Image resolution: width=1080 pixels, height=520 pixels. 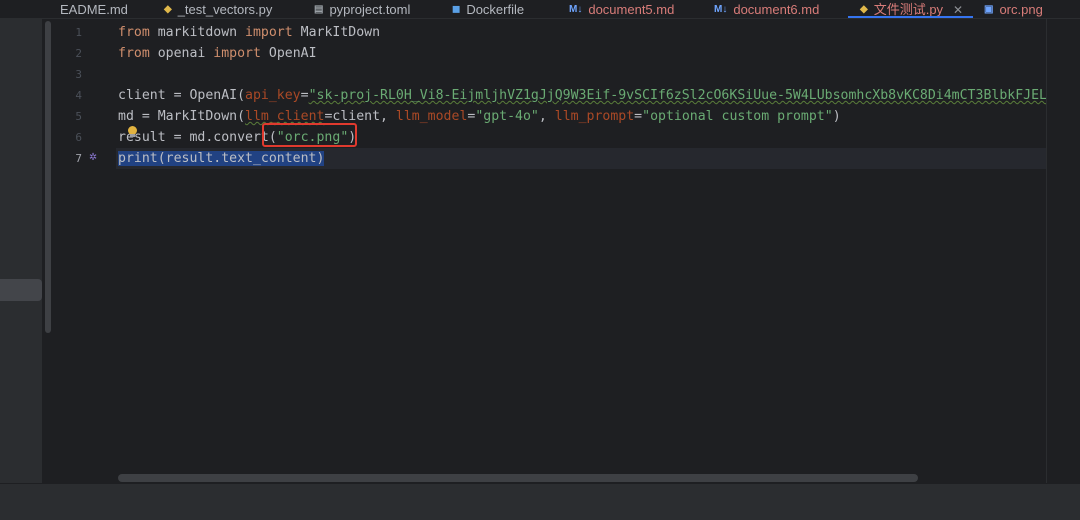 What do you see at coordinates (621, 9) in the screenshot?
I see `tab-document5: M↓ document5.md` at bounding box center [621, 9].